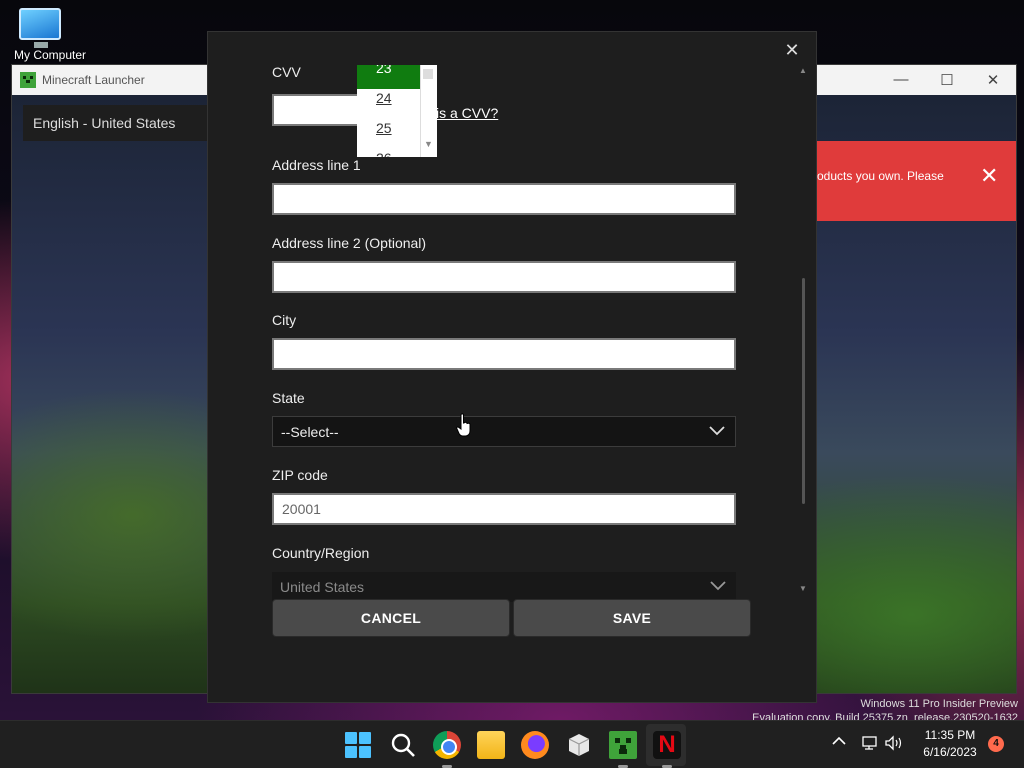 Image resolution: width=1024 pixels, height=768 pixels. Describe the element at coordinates (388, 134) in the screenshot. I see `year-option: 25` at that location.